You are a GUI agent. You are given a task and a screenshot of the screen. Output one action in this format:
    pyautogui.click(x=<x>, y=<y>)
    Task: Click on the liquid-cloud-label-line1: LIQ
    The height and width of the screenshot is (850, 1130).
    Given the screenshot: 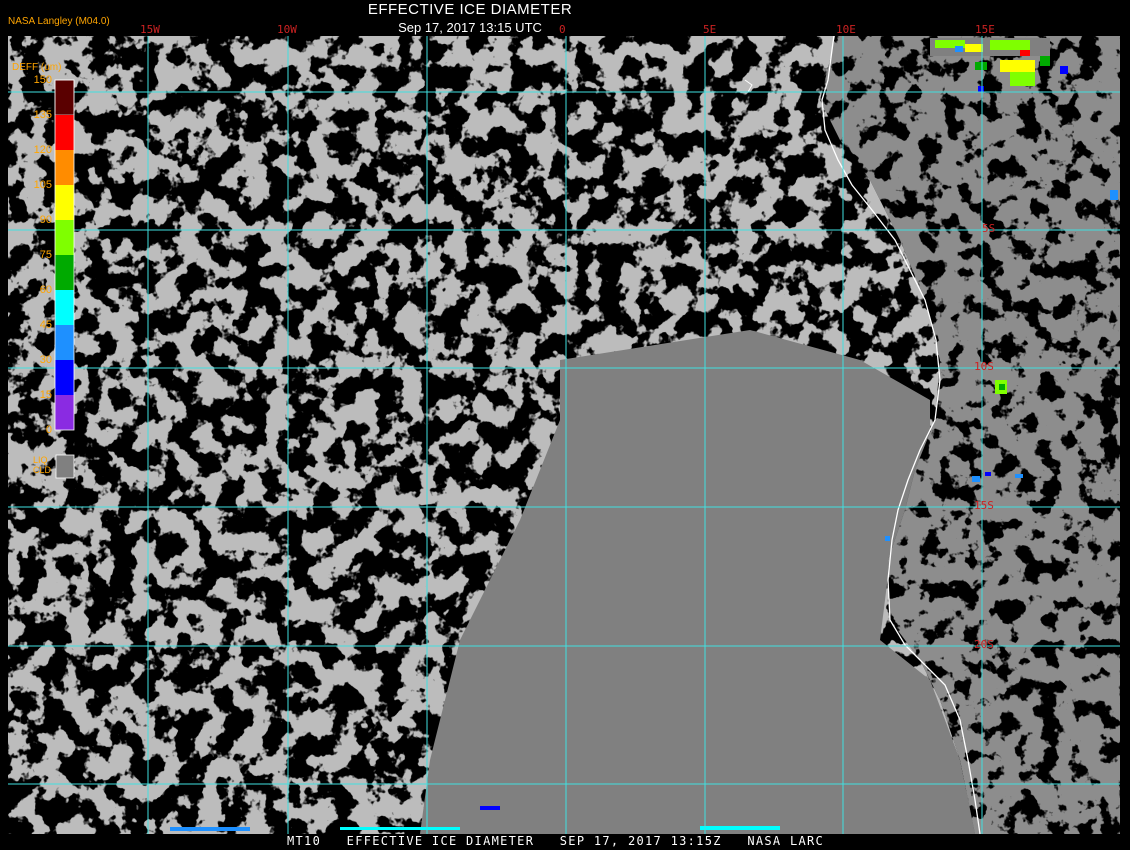 What is the action you would take?
    pyautogui.click(x=40, y=460)
    